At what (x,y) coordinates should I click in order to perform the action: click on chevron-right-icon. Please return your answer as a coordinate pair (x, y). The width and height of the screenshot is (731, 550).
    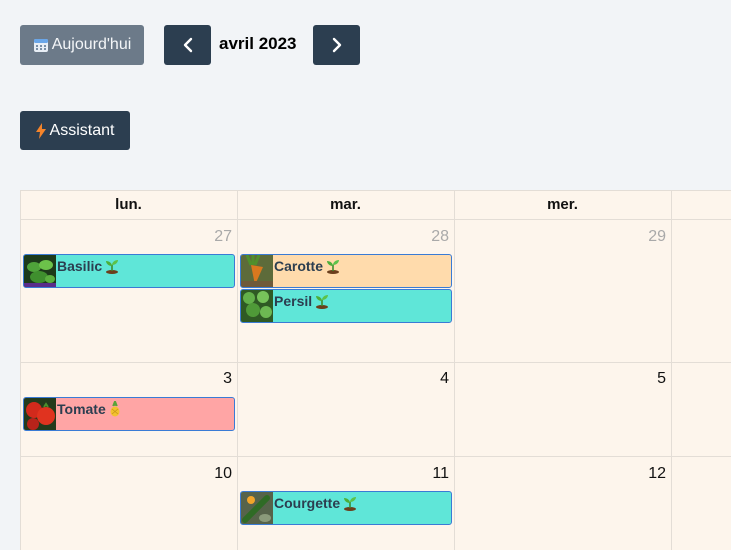
    Looking at the image, I should click on (336, 45).